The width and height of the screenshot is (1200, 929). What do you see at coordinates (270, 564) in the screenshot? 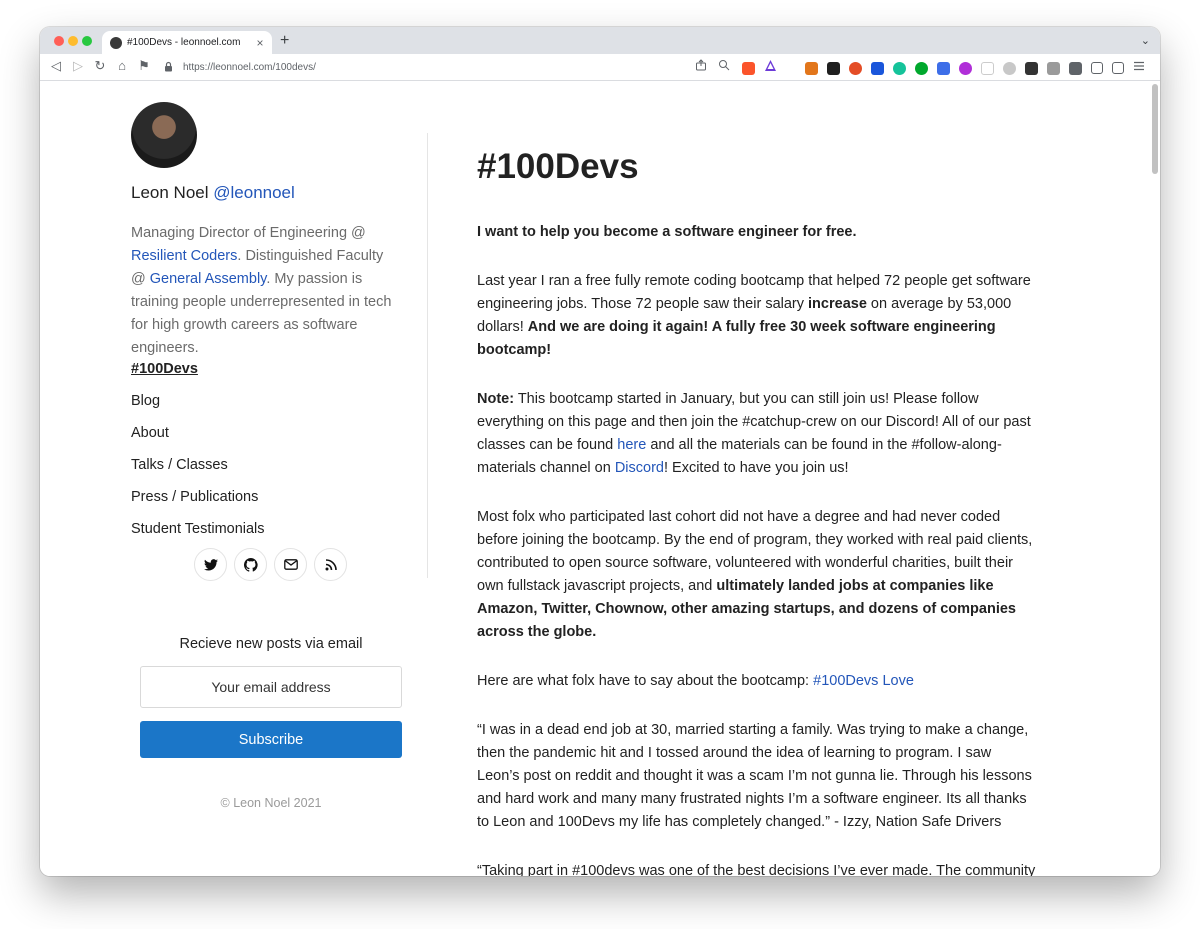
I see `social-links` at bounding box center [270, 564].